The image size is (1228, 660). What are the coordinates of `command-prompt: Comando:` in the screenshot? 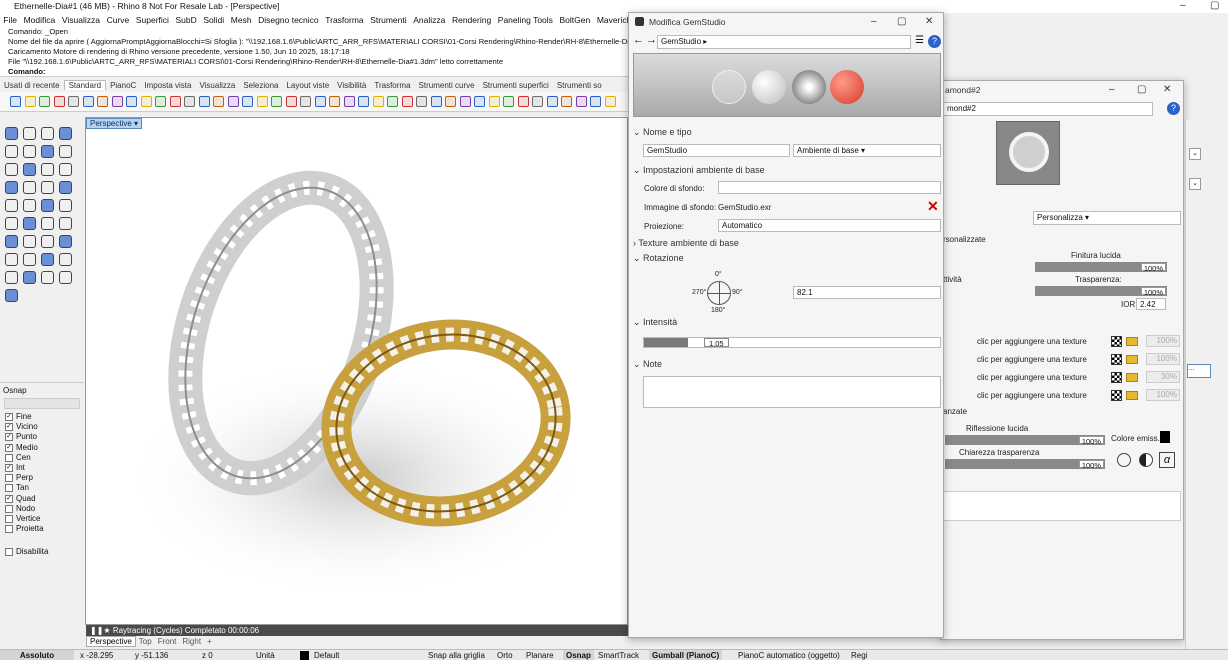 It's located at (318, 71).